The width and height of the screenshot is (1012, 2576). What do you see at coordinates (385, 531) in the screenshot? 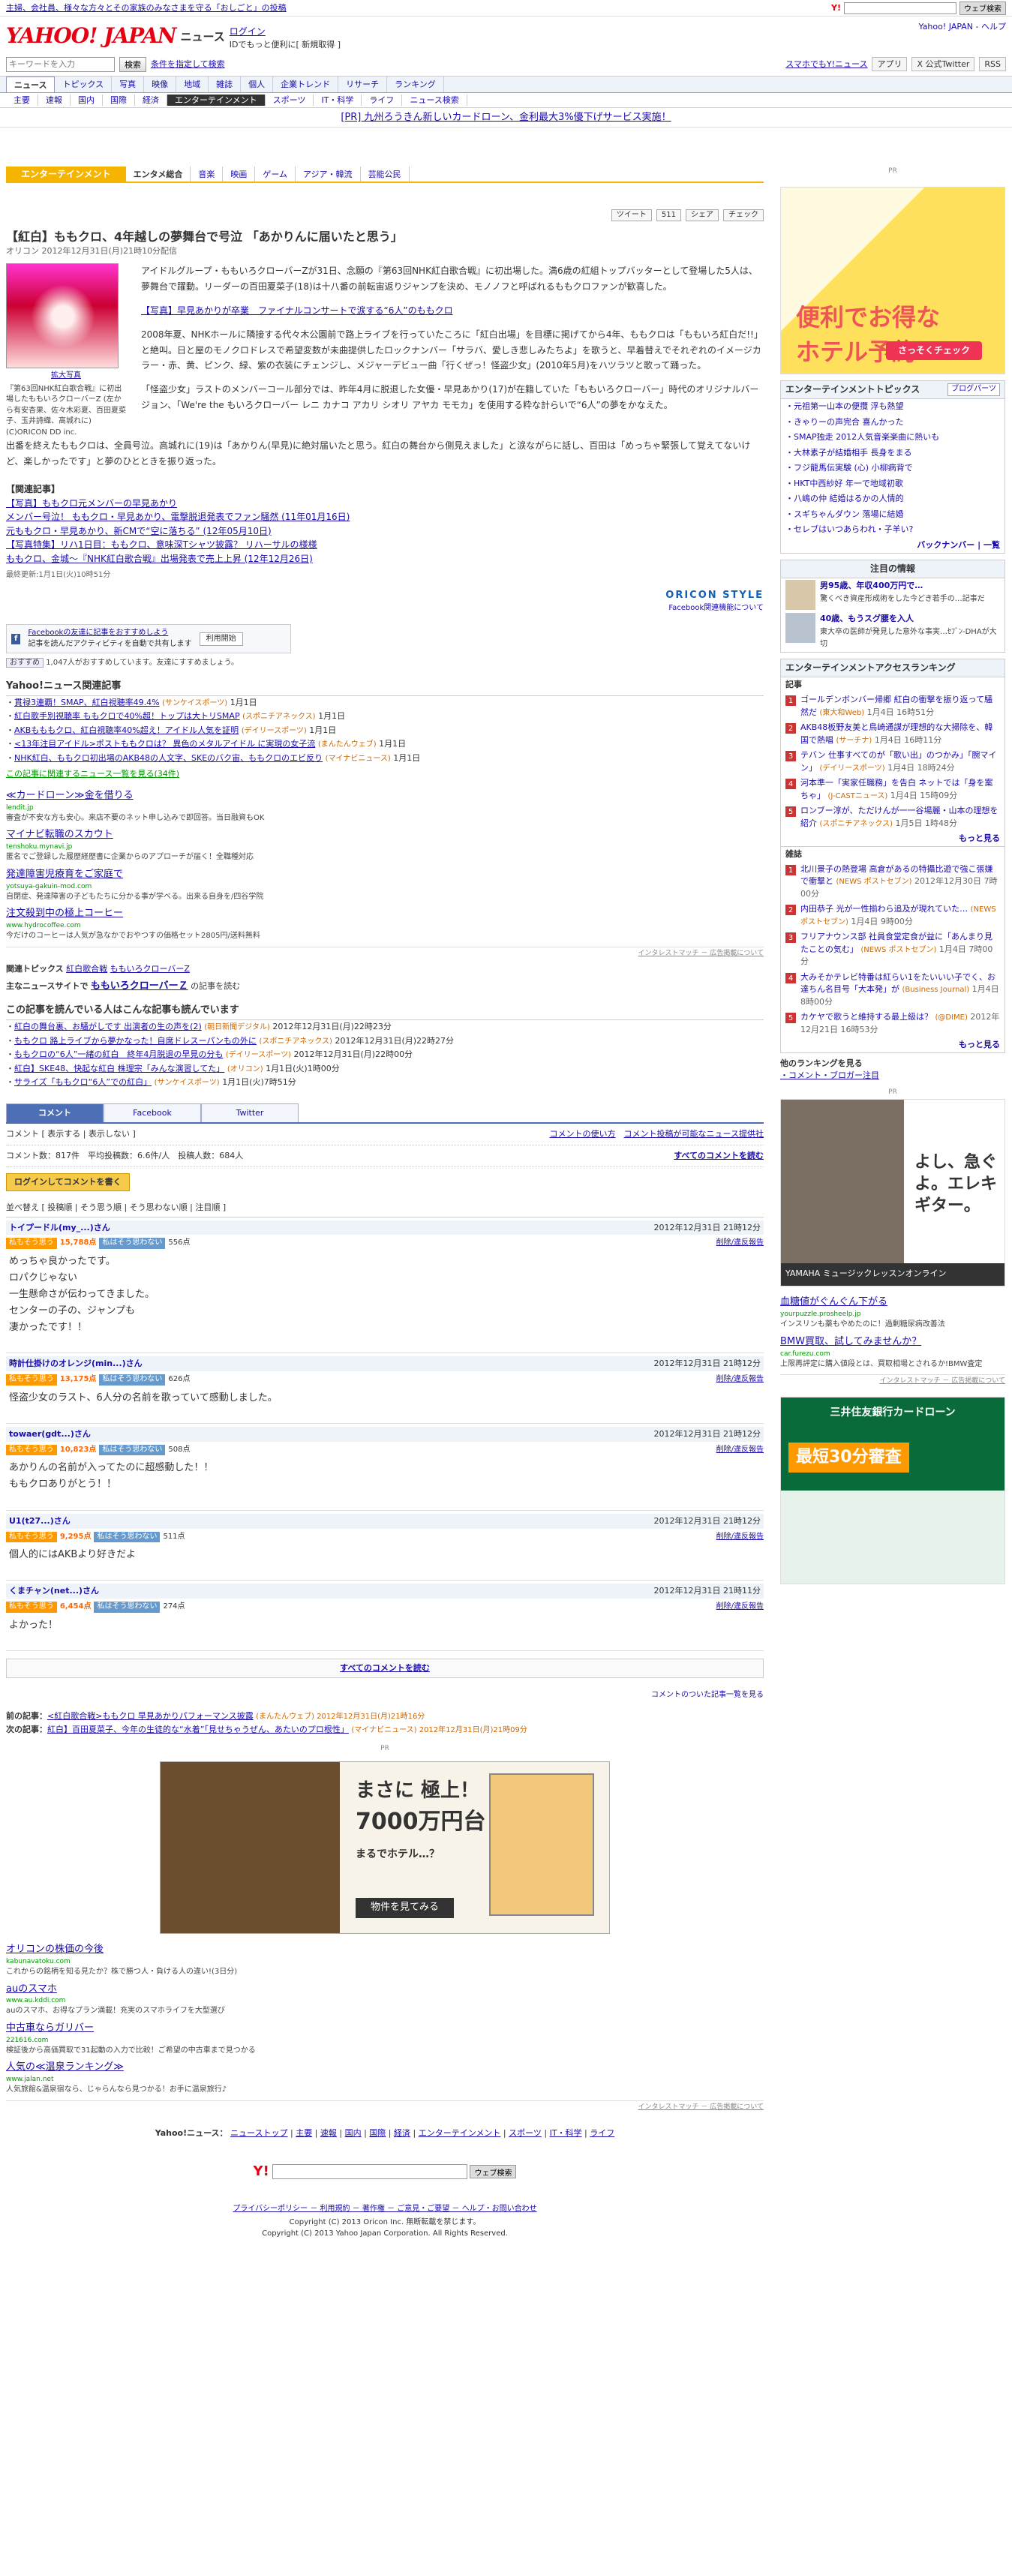
I see `related-link: 元ももクロ・早見あかり、新CMで“空に落ちる” (12年05月10日)` at bounding box center [385, 531].